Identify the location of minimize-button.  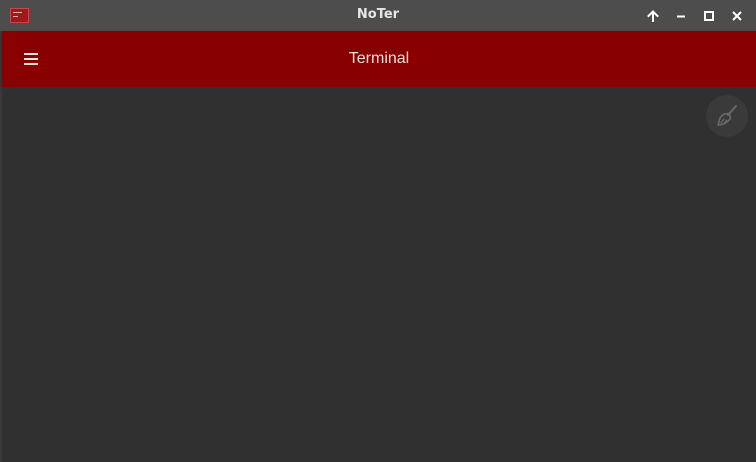
(681, 16).